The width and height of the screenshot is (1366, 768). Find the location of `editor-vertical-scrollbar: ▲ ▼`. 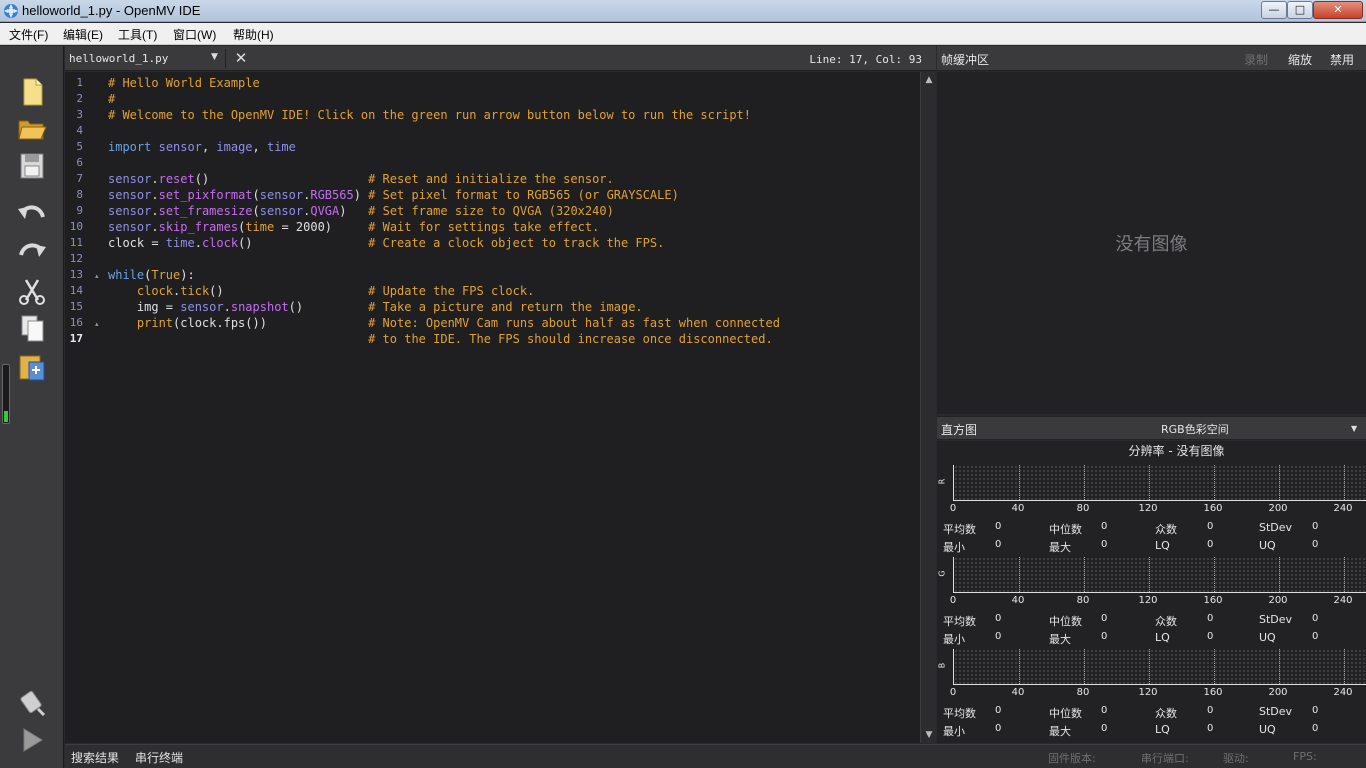

editor-vertical-scrollbar: ▲ ▼ is located at coordinates (928, 407).